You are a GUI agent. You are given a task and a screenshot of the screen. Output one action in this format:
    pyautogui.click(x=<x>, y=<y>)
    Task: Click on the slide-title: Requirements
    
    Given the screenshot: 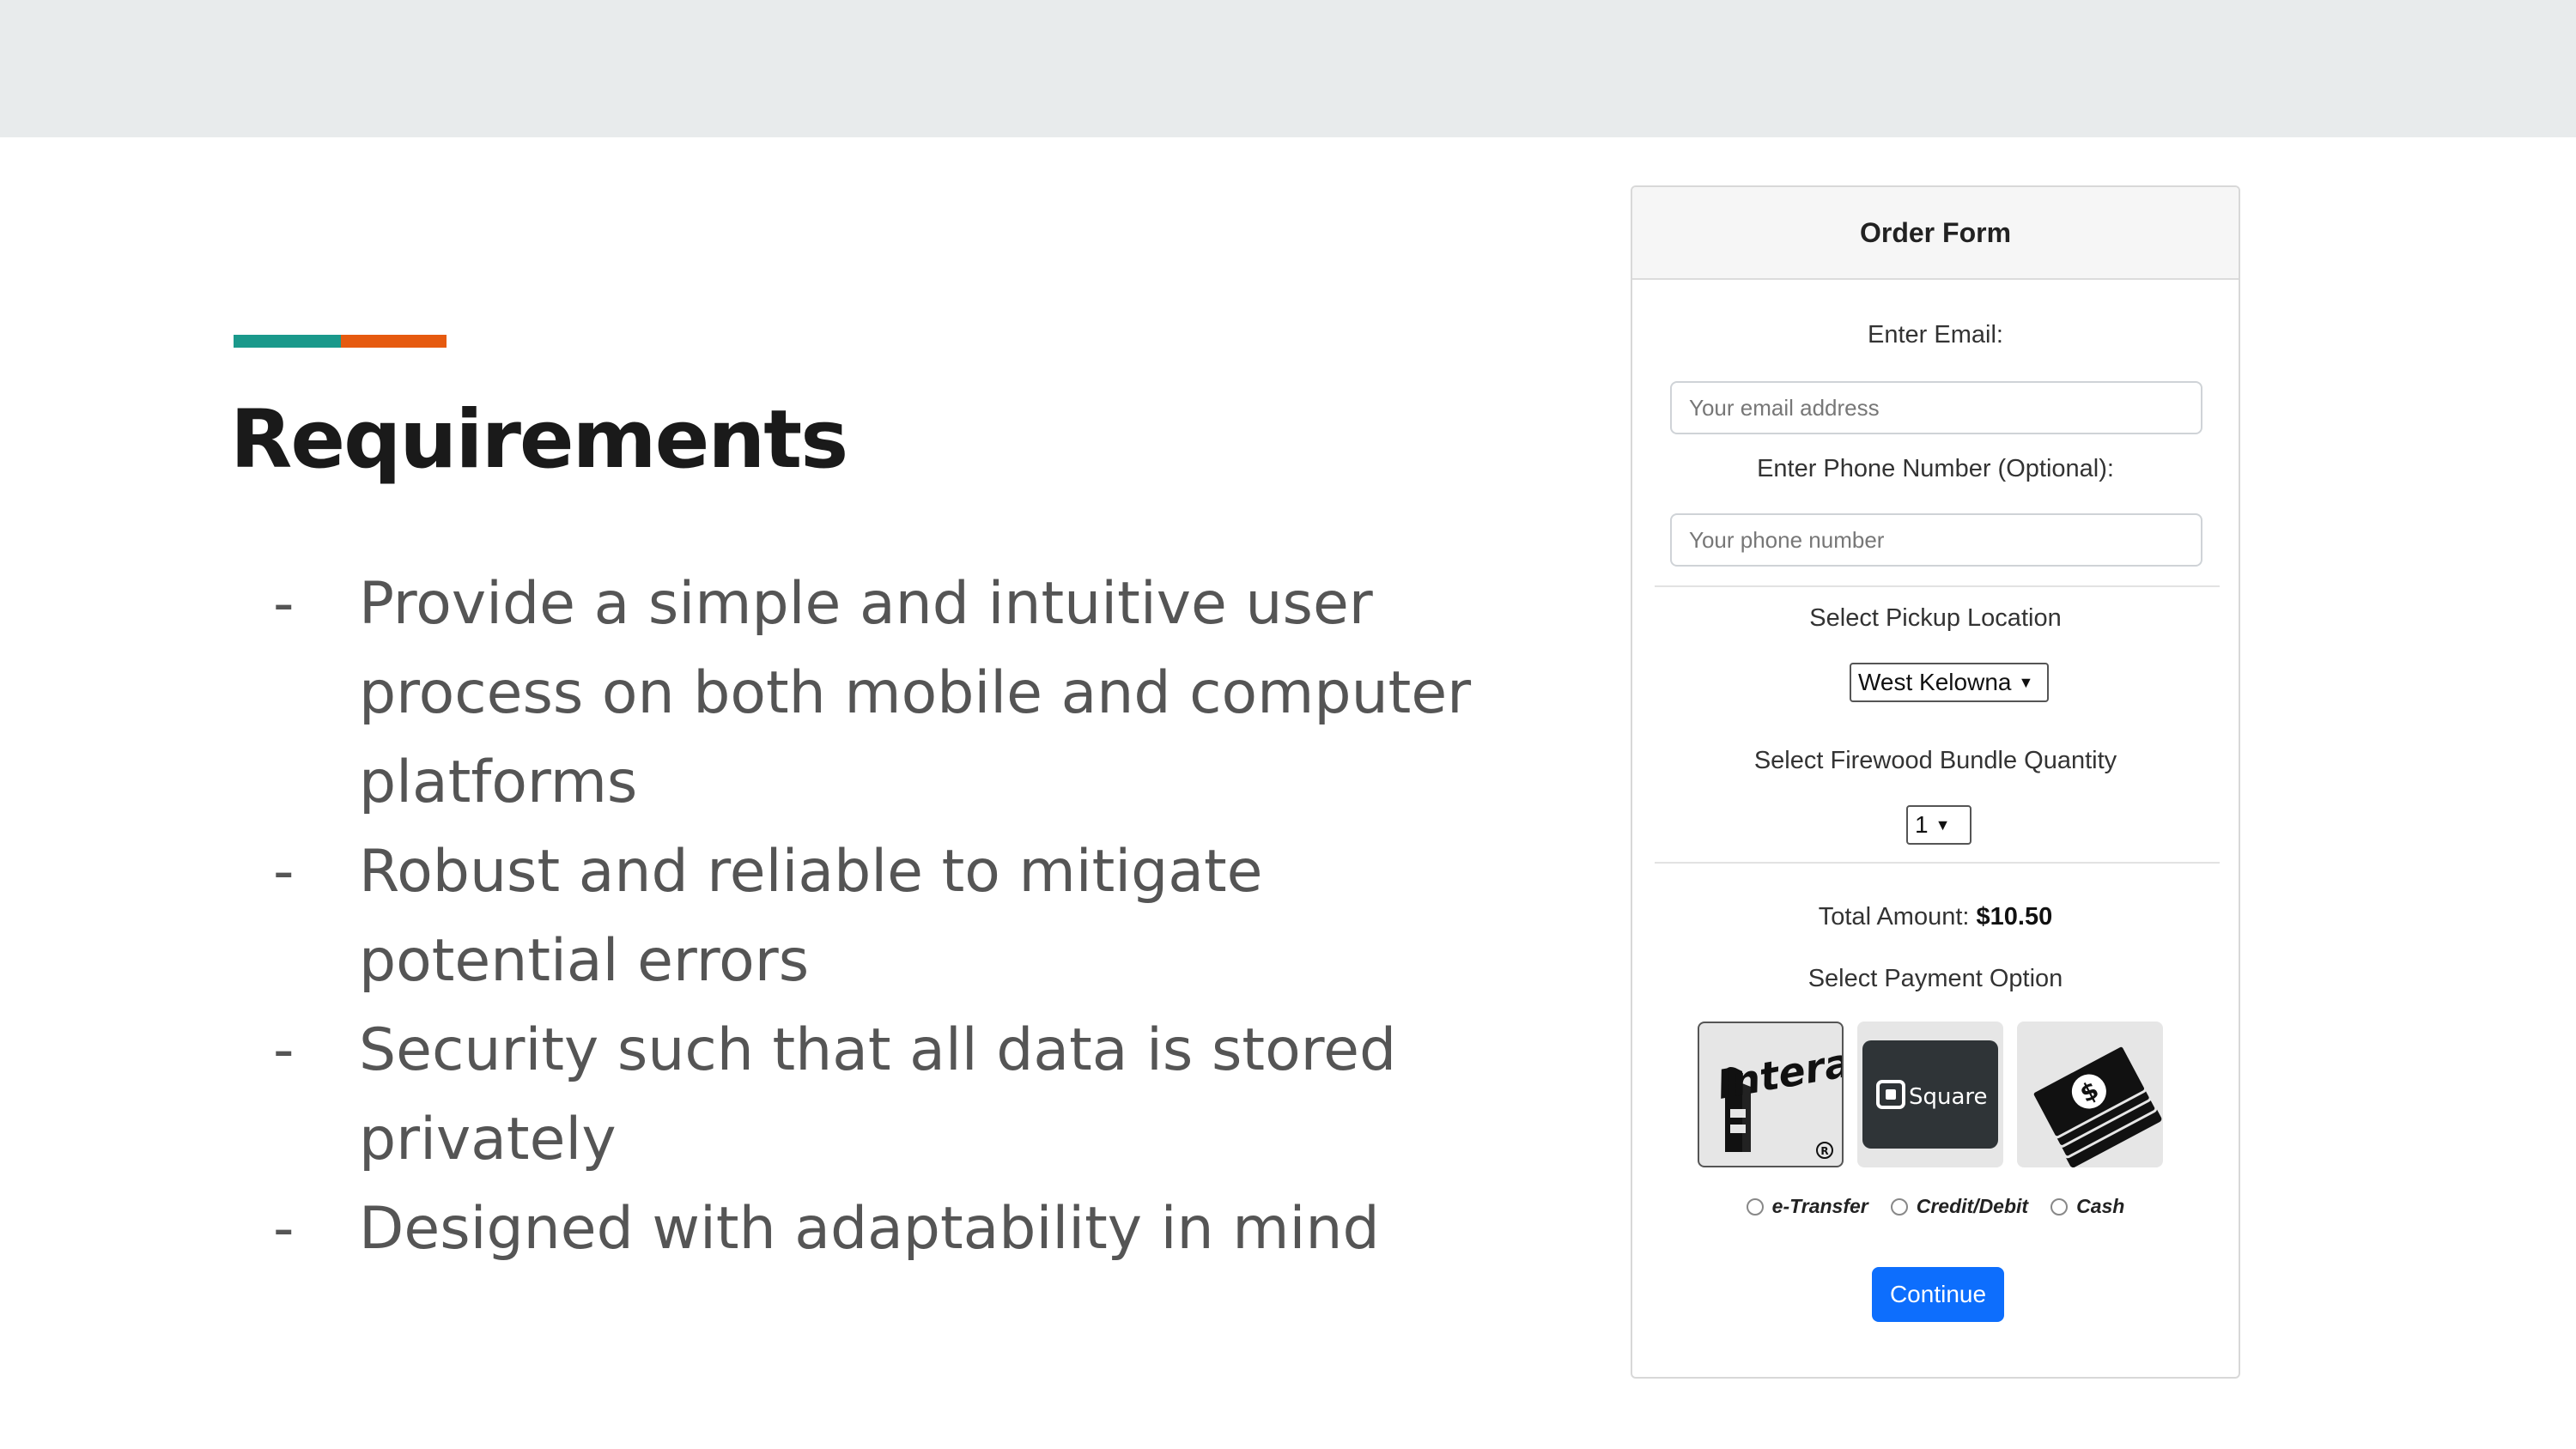 What is the action you would take?
    pyautogui.click(x=539, y=440)
    